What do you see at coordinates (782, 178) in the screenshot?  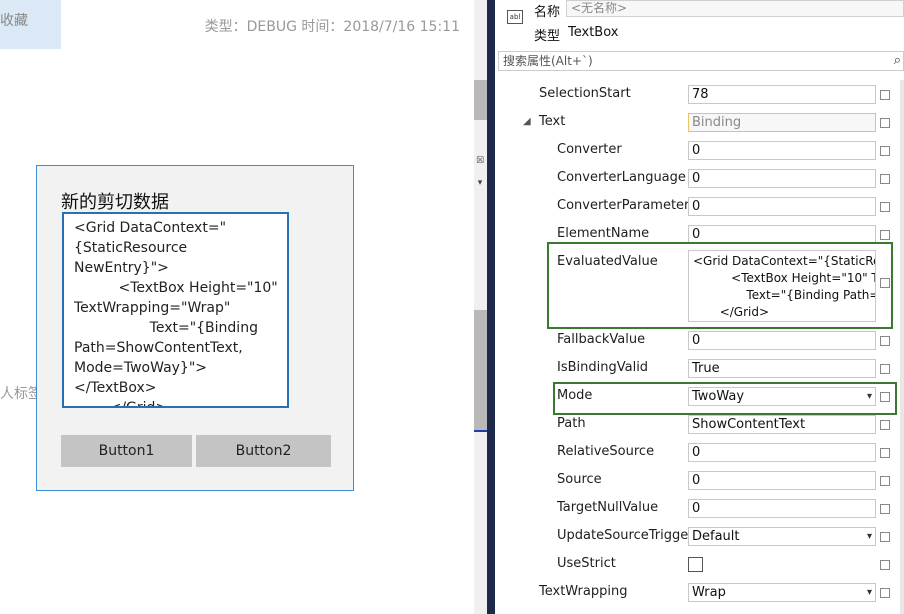 I see `converterlanguage-value: 0` at bounding box center [782, 178].